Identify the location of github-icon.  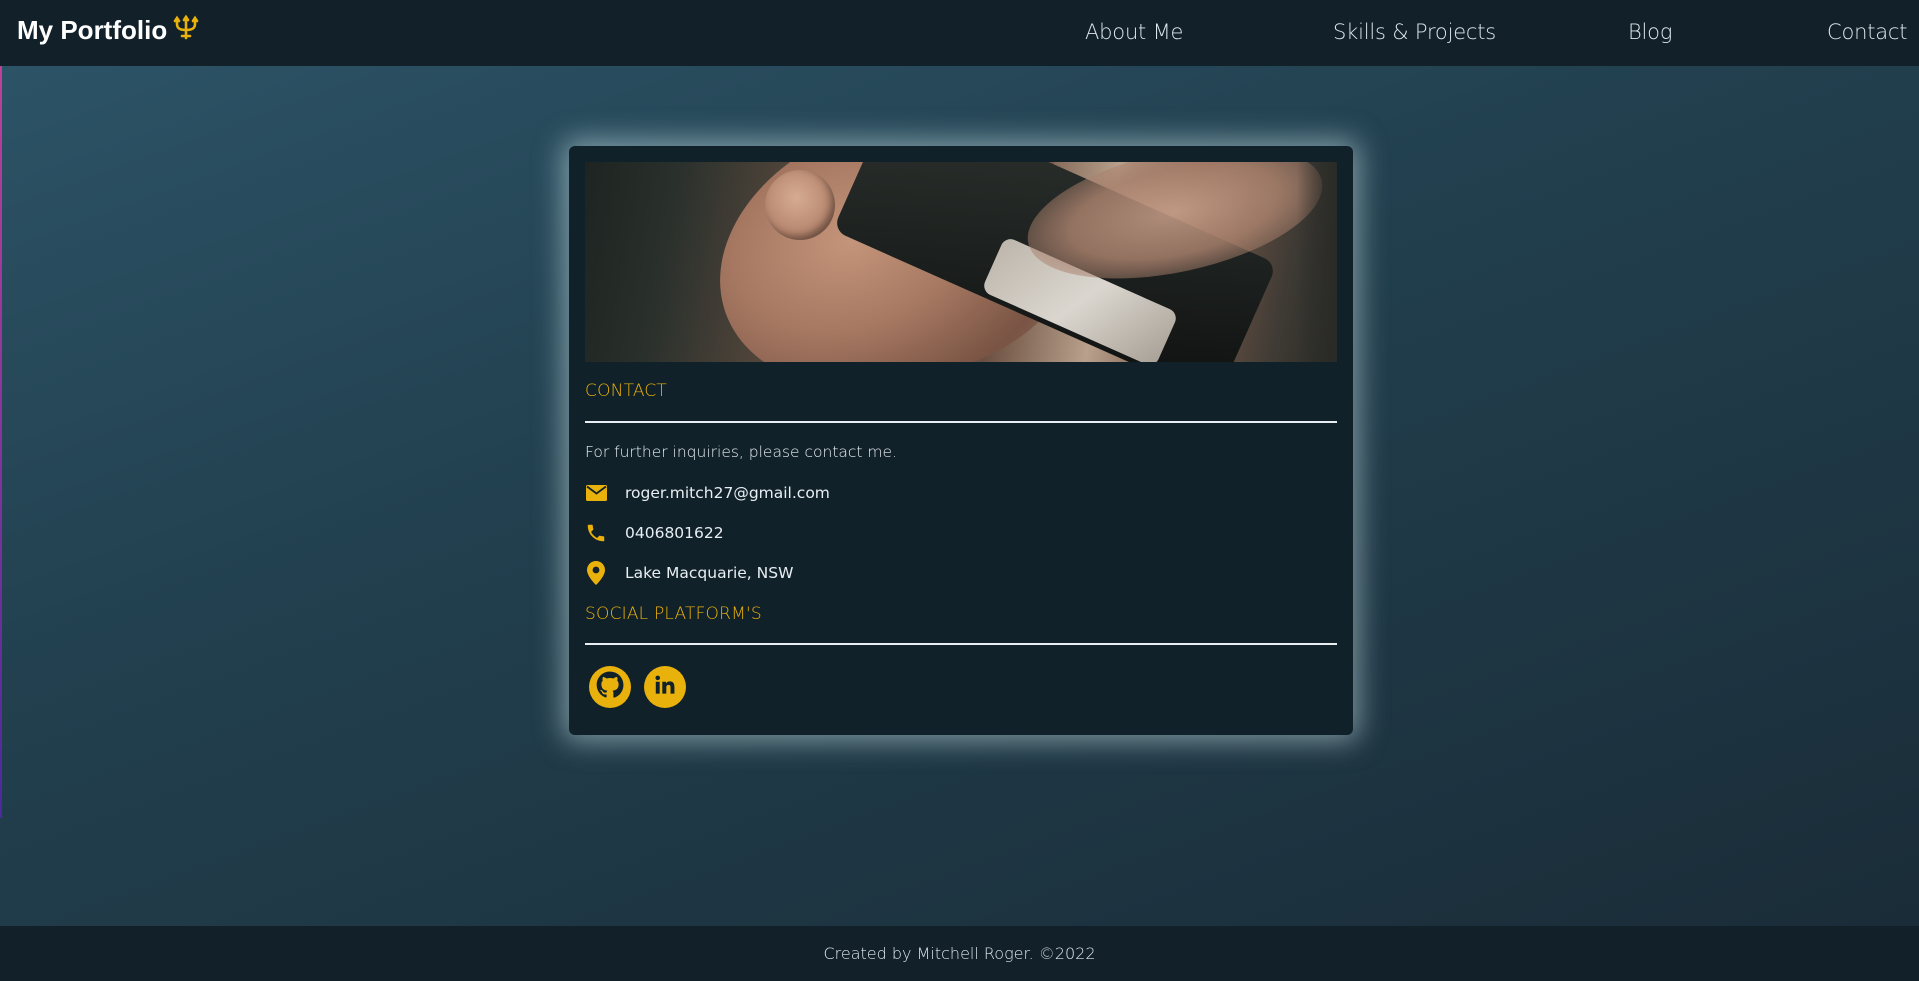
(610, 687).